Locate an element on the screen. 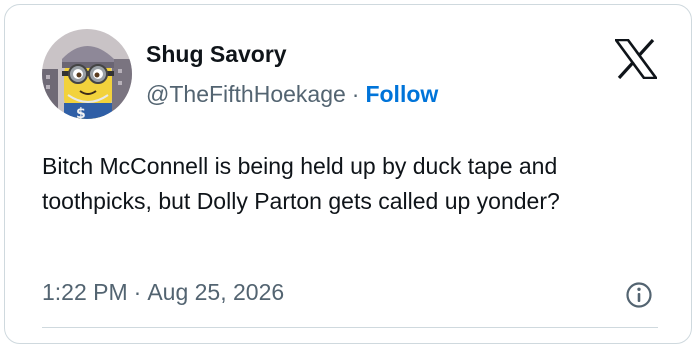 The width and height of the screenshot is (698, 344). tweet-date: Aug 25, 2026 is located at coordinates (216, 292).